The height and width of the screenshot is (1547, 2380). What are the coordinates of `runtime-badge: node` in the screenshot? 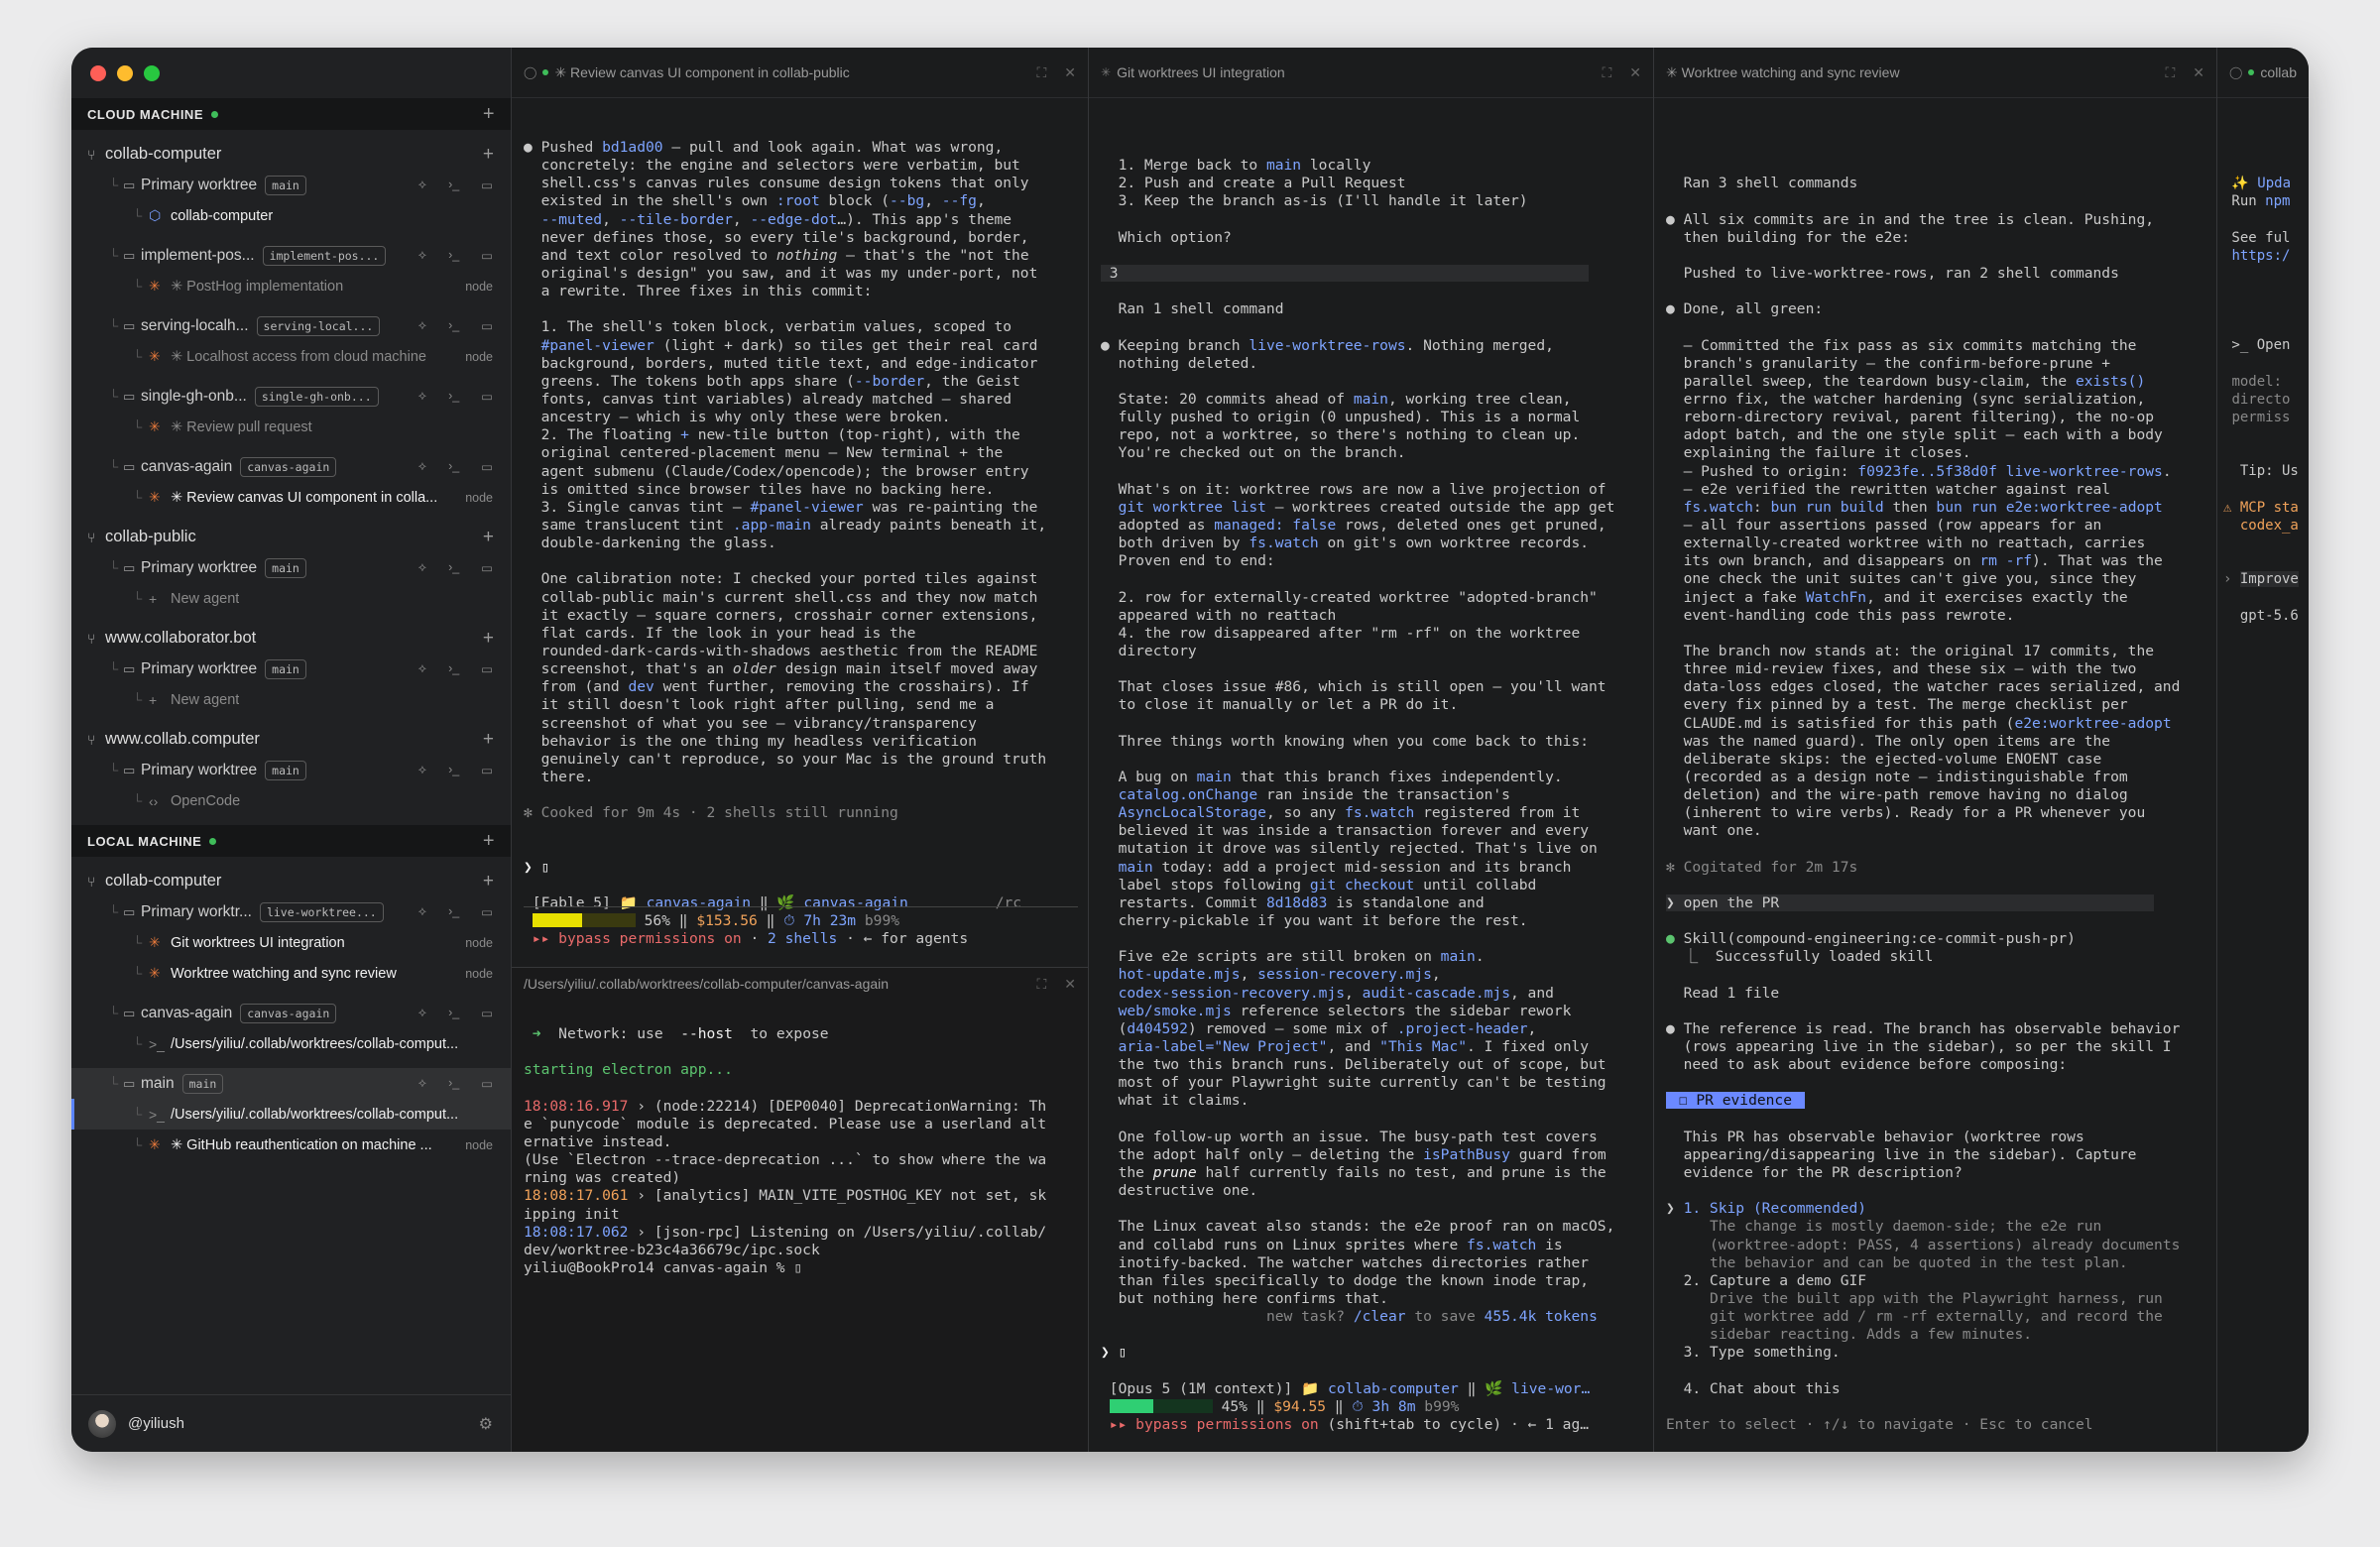 It's located at (479, 973).